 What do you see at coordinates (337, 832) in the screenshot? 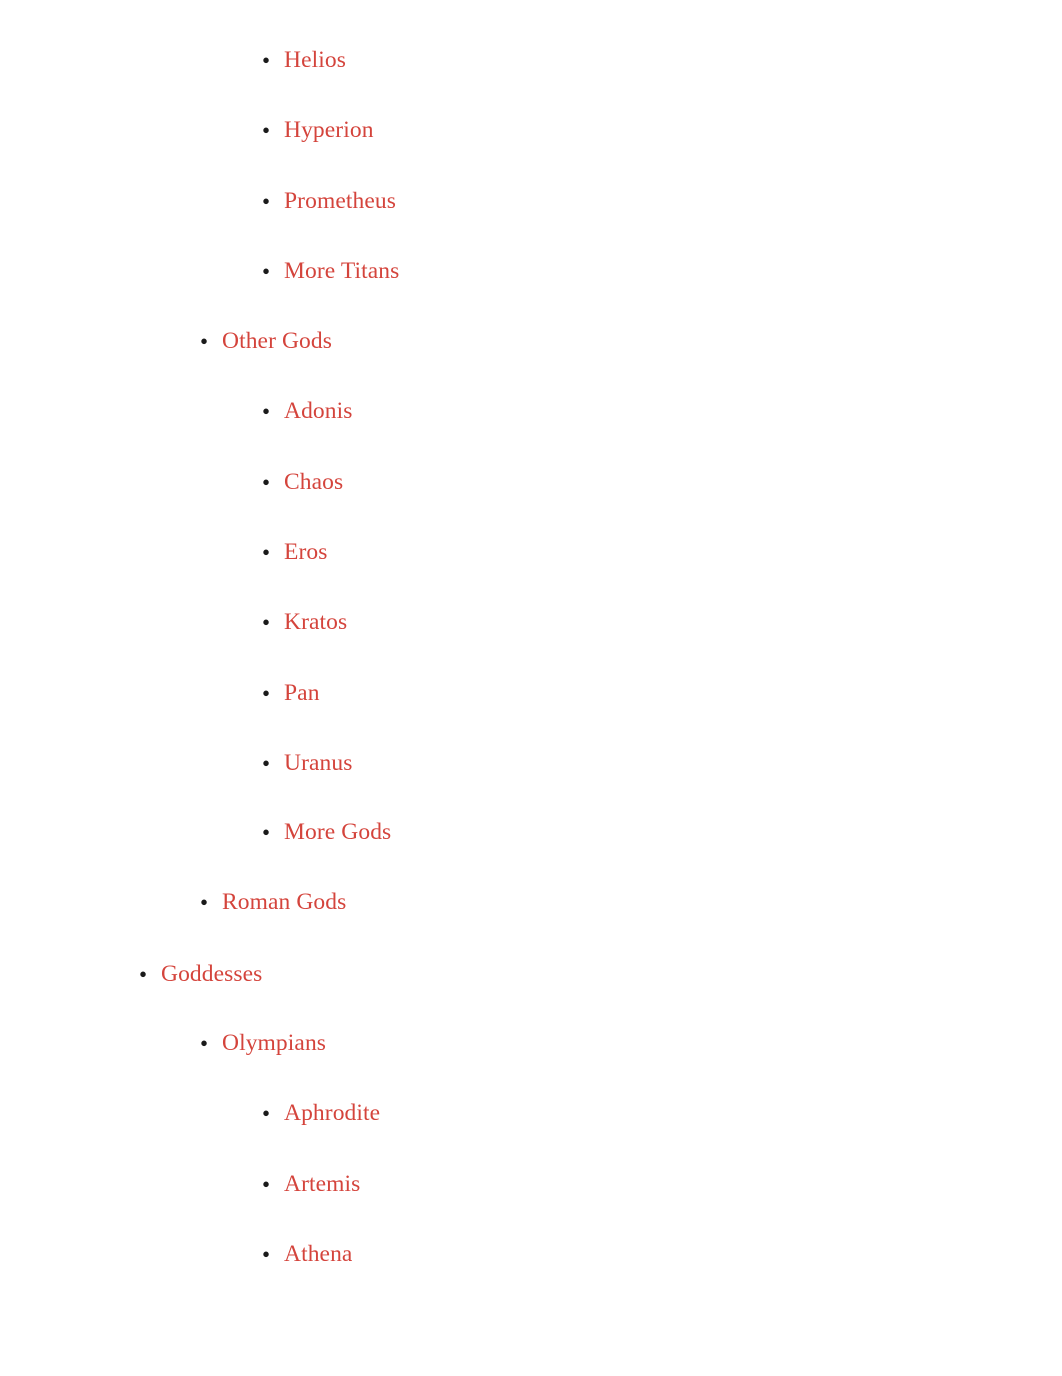
I see `list-item-label: More Gods` at bounding box center [337, 832].